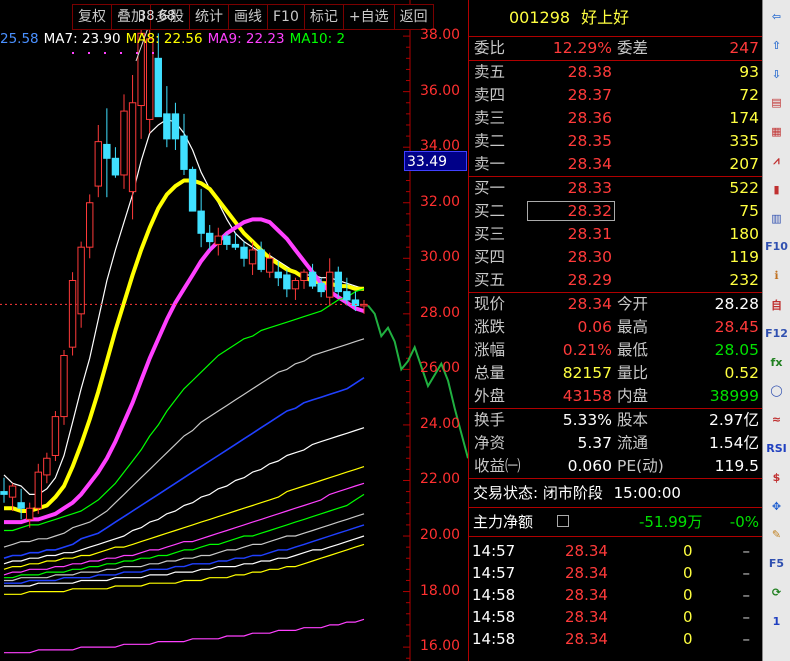  I want to click on detail-icon: ▥, so click(776, 218).